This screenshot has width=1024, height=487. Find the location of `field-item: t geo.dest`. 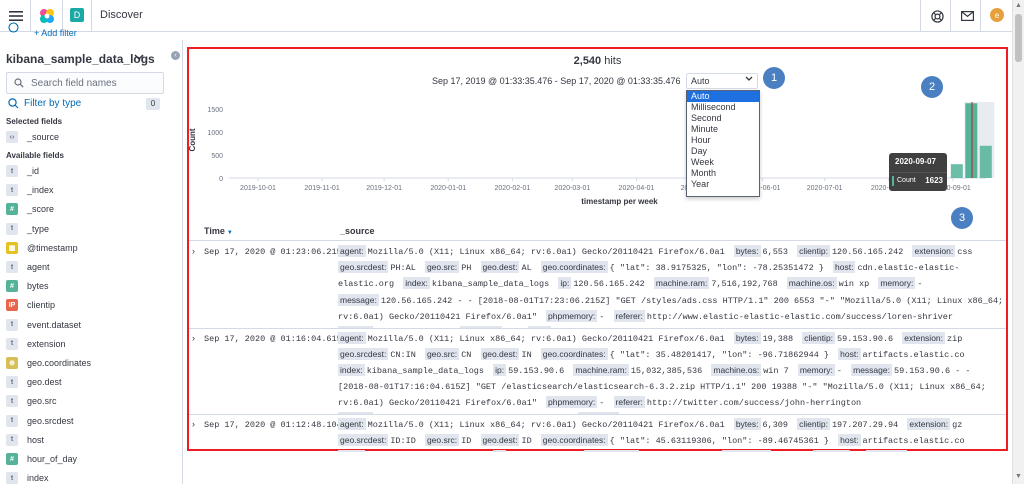

field-item: t geo.dest is located at coordinates (34, 382).